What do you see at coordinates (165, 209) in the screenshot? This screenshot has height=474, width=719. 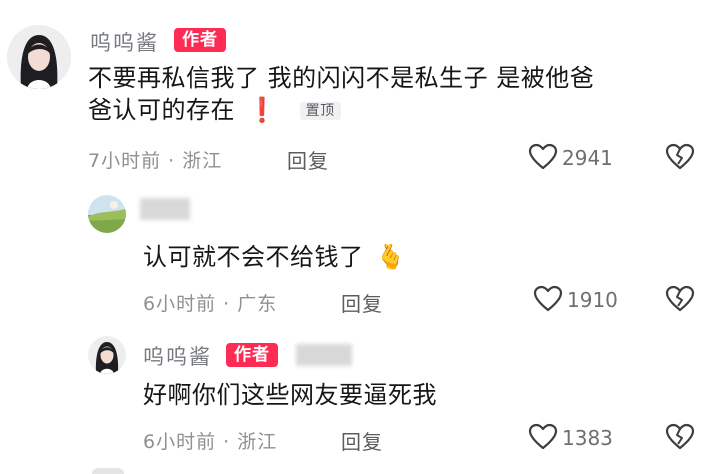 I see `username-redacted` at bounding box center [165, 209].